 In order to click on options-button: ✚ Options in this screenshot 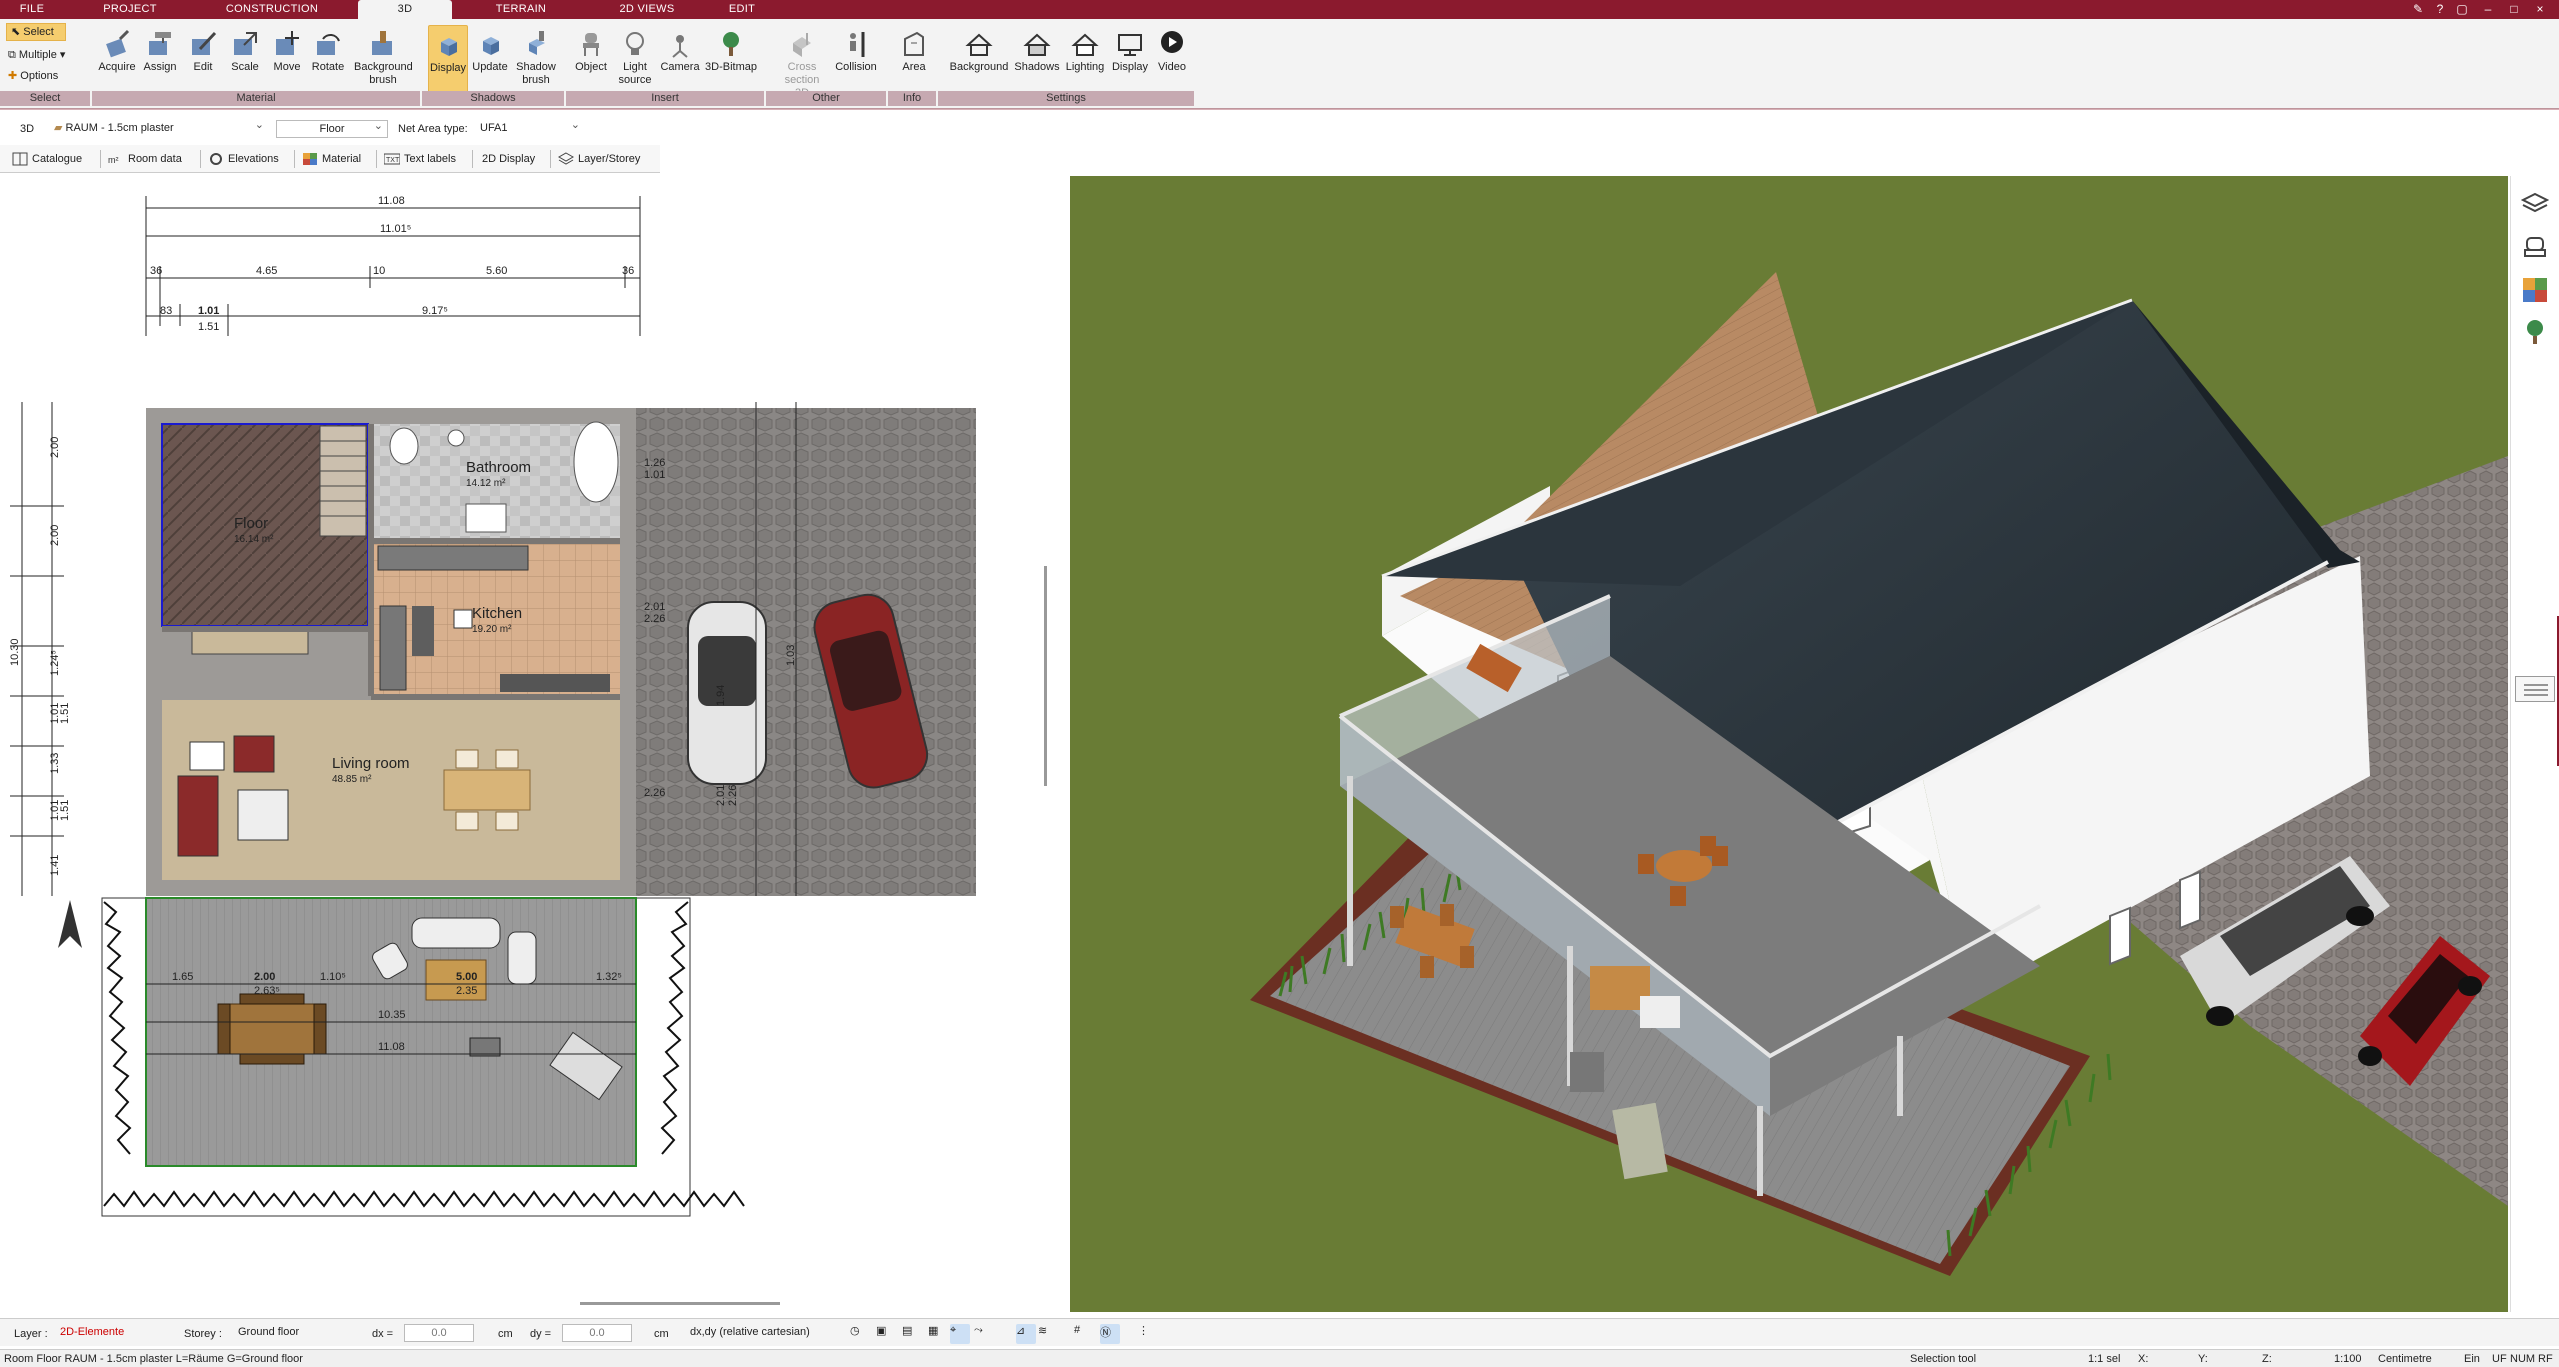, I will do `click(33, 75)`.